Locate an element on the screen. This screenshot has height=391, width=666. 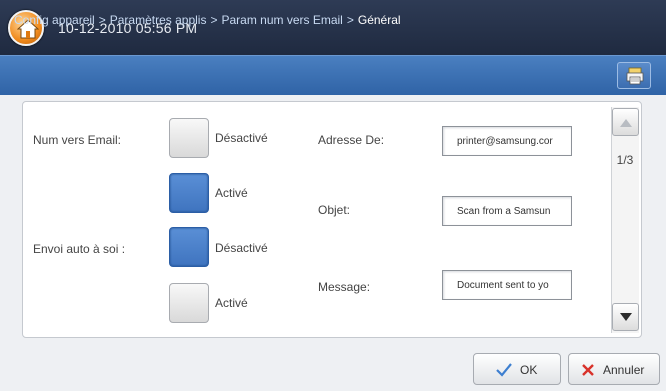
page-indicator: 1/3 is located at coordinates (625, 160).